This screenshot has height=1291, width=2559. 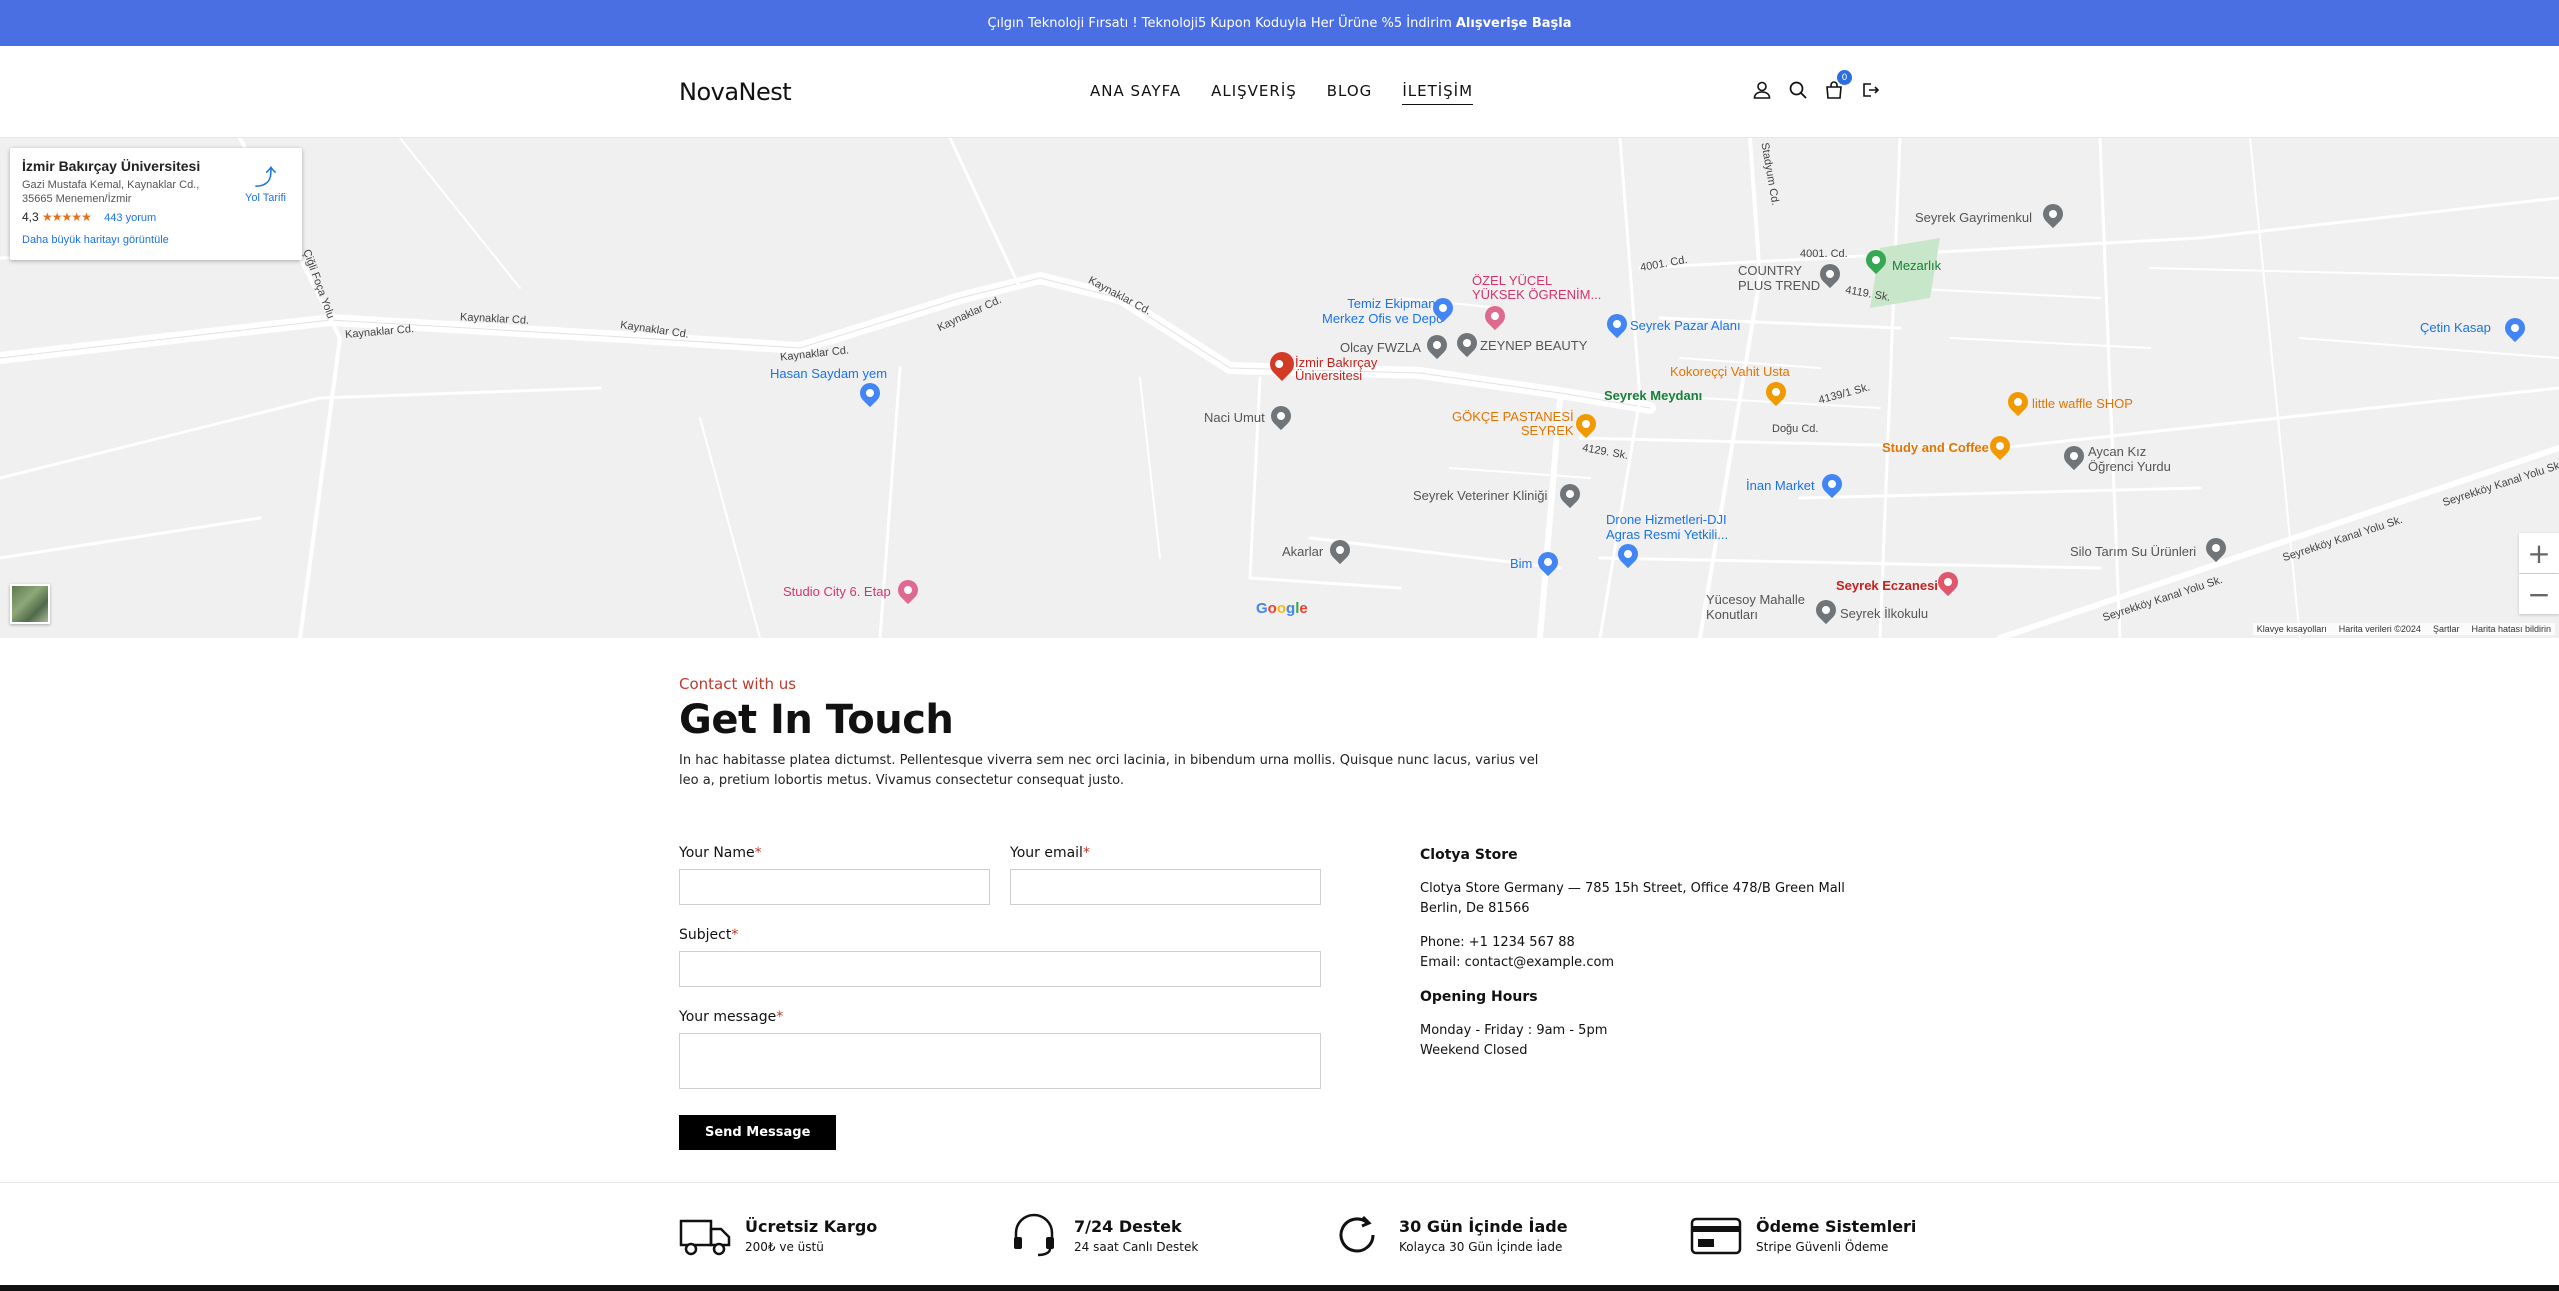 I want to click on rating-value: 4,3, so click(x=30, y=217).